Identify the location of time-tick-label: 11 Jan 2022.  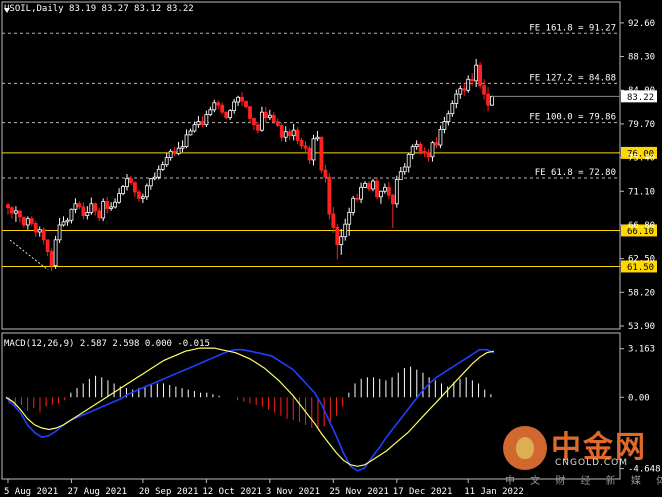
(494, 492).